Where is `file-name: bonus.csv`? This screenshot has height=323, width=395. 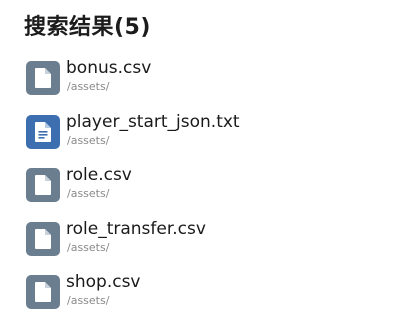
file-name: bonus.csv is located at coordinates (109, 68).